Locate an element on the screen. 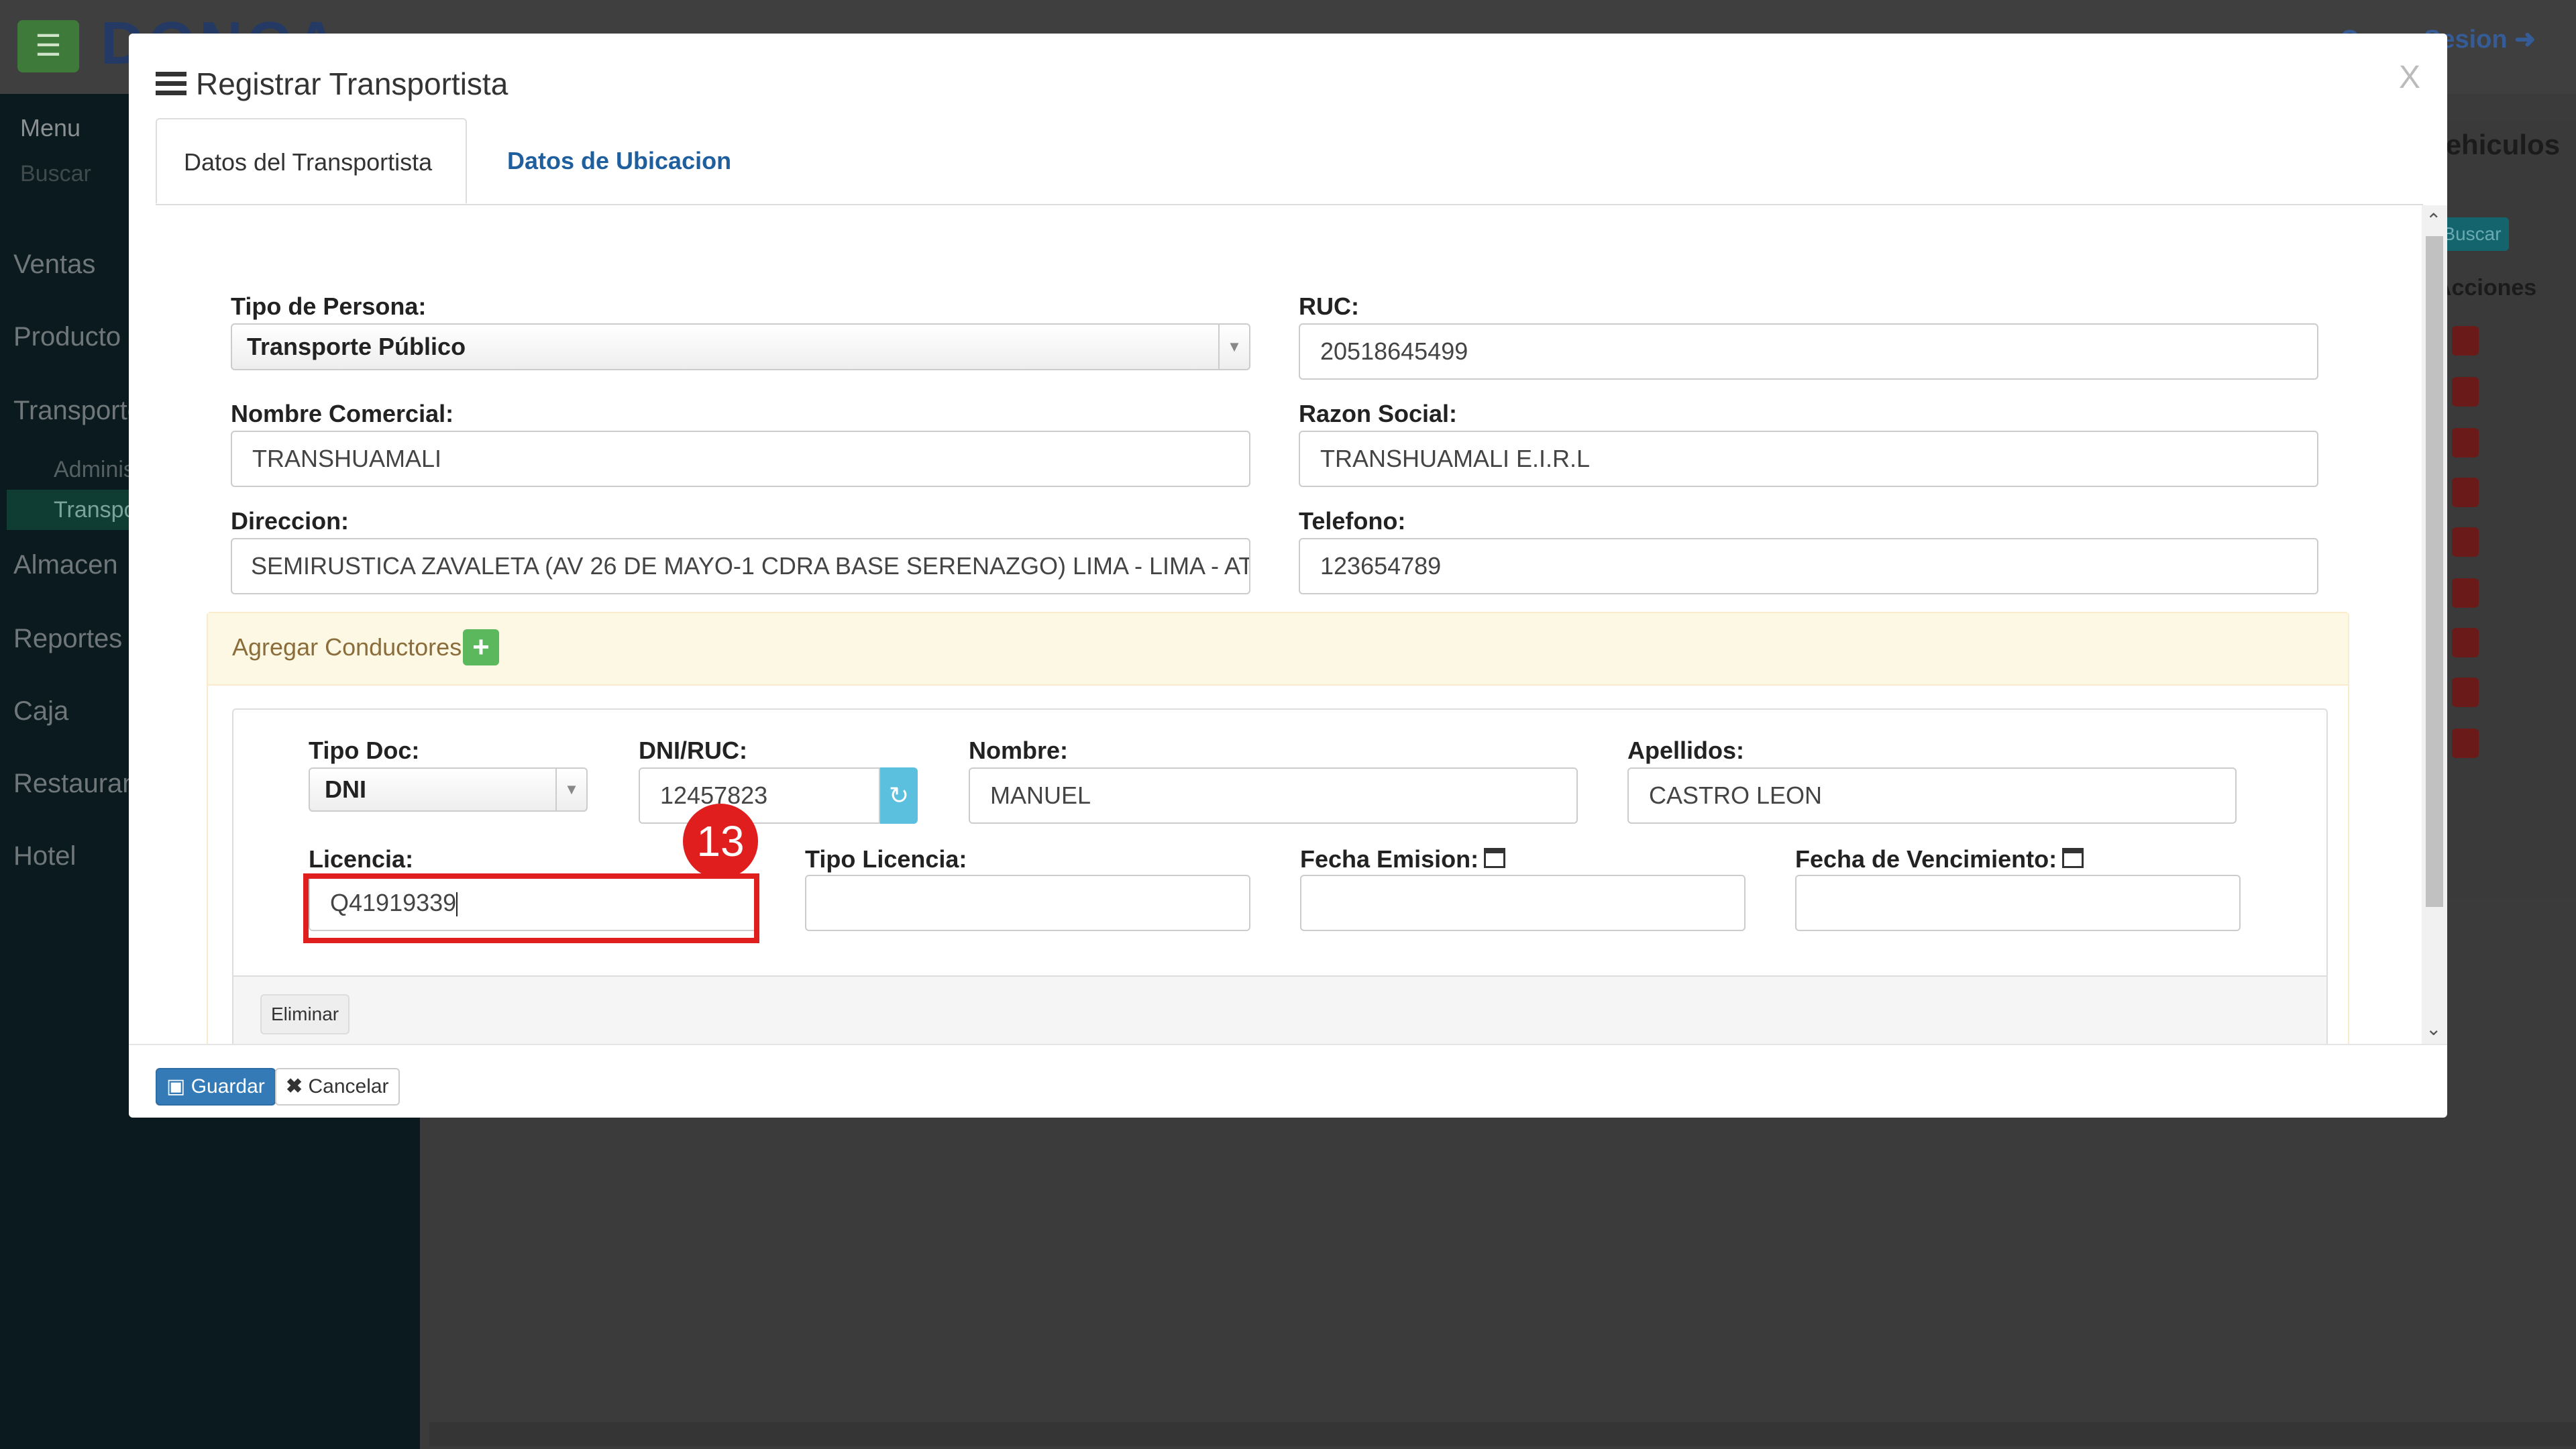 This screenshot has width=2576, height=1449. modal-vertical-scrollbar: ⌃ ⌄ is located at coordinates (2434, 624).